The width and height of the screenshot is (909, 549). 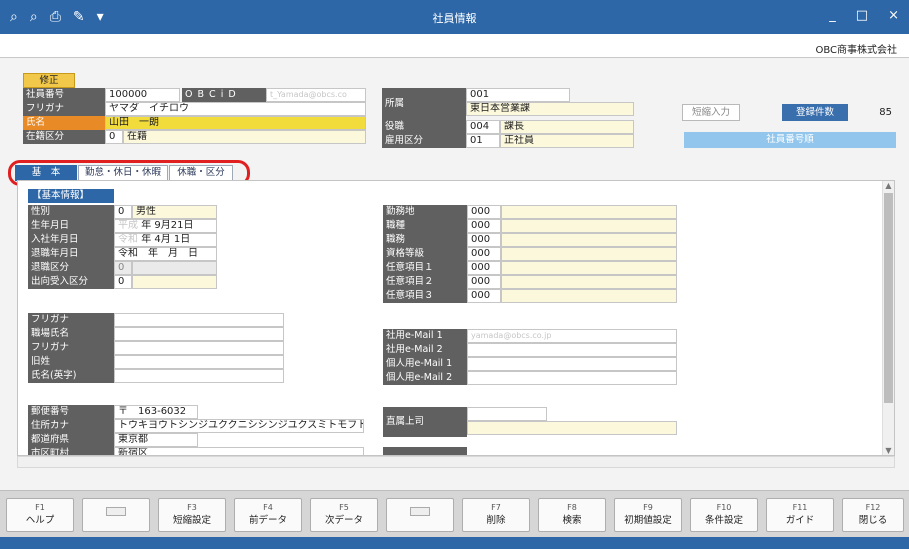 What do you see at coordinates (454, 46) in the screenshot?
I see `company-bar: OBC商事株式会社` at bounding box center [454, 46].